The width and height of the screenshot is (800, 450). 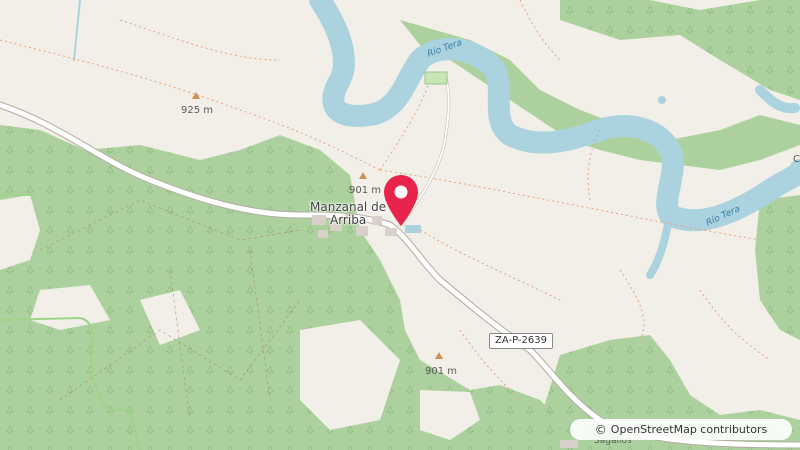 What do you see at coordinates (796, 159) in the screenshot?
I see `edge-place-label: C` at bounding box center [796, 159].